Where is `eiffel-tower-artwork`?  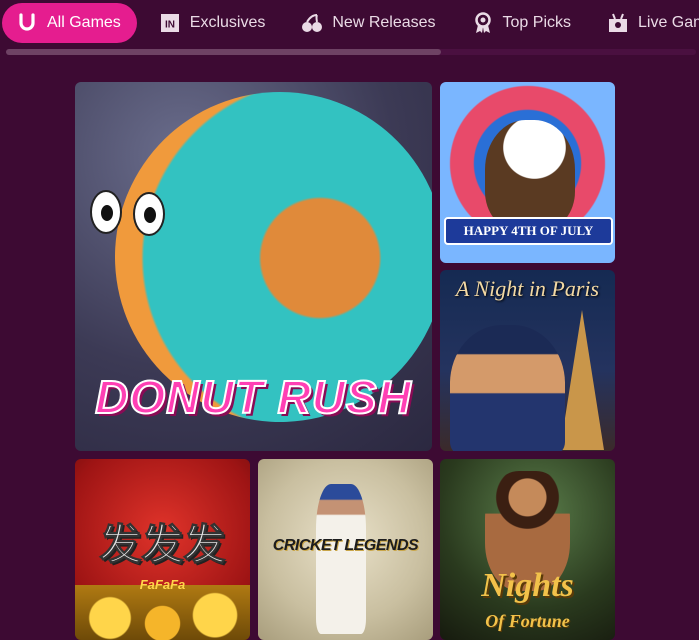 eiffel-tower-artwork is located at coordinates (582, 380).